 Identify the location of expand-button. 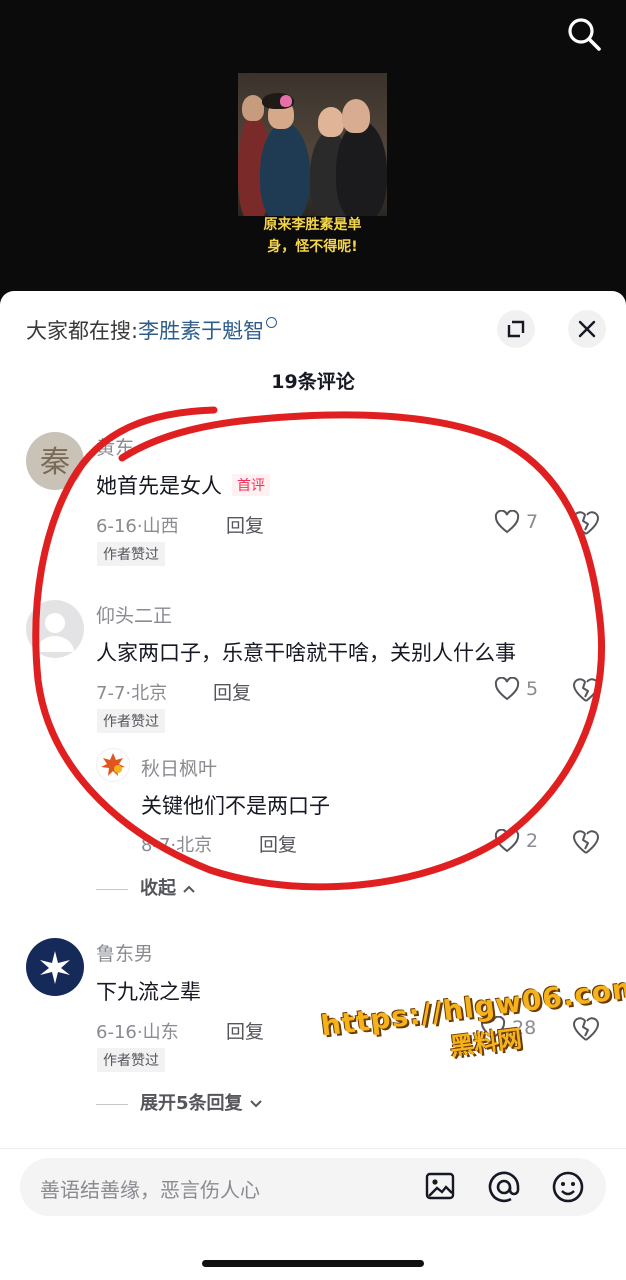
(516, 329).